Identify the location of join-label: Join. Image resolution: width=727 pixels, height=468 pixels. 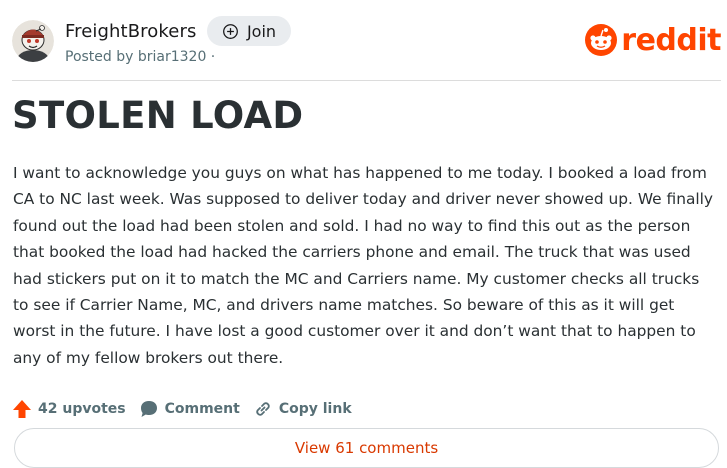
(261, 31).